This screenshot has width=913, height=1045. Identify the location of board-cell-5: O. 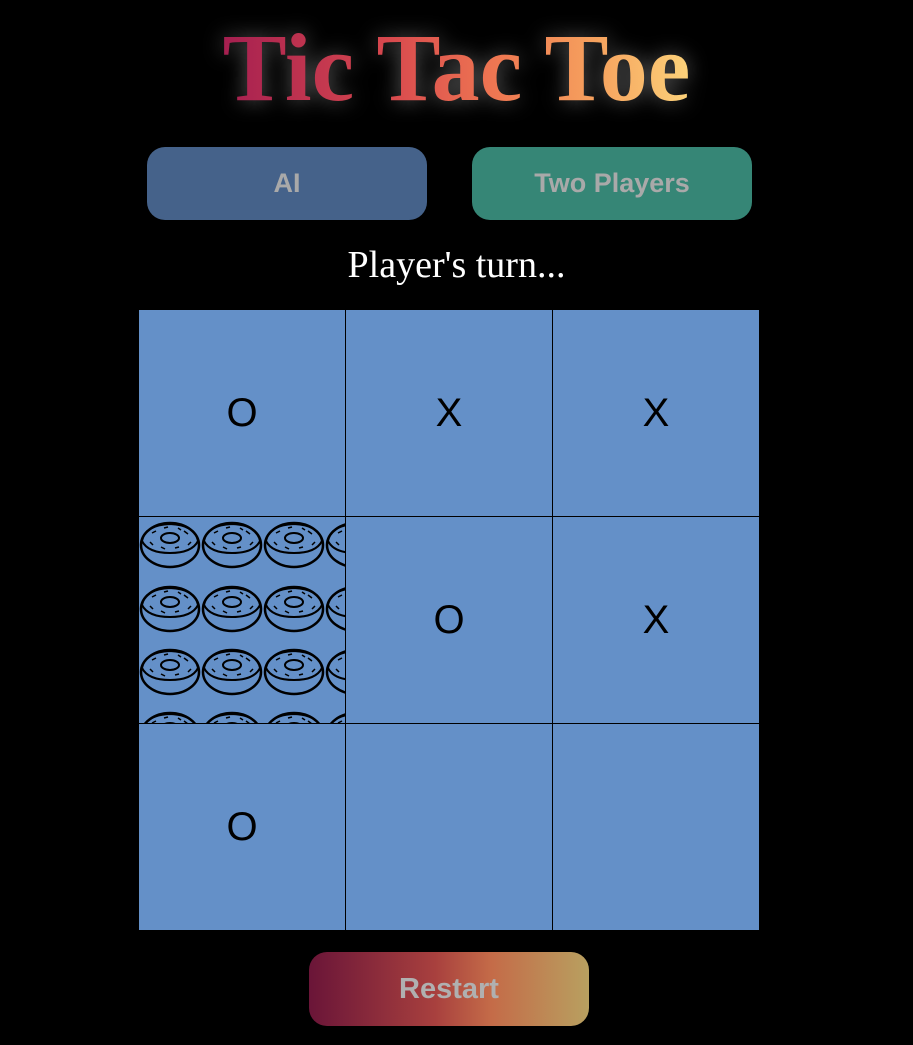
(449, 620).